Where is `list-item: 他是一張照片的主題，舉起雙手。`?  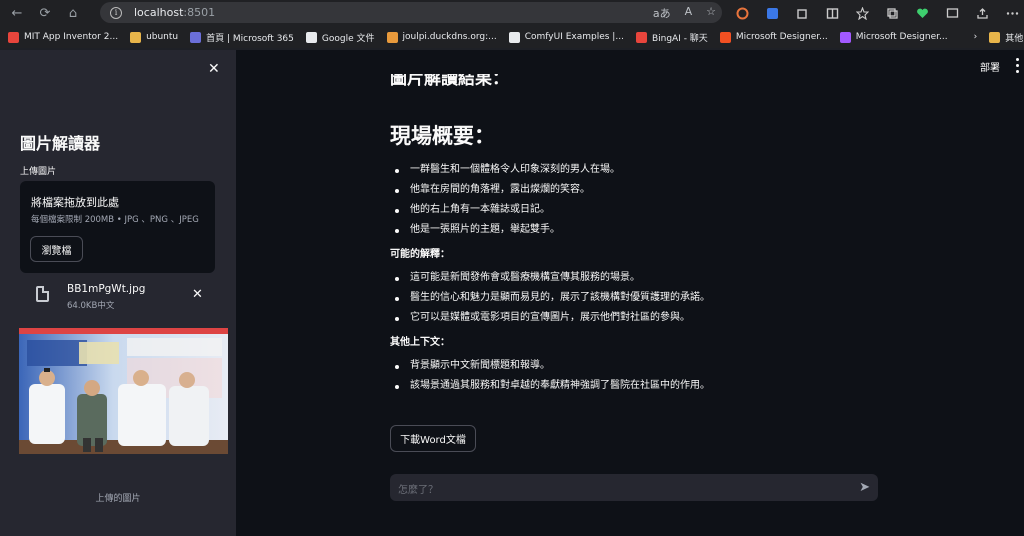
list-item: 他是一張照片的主題，舉起雙手。 is located at coordinates (630, 230).